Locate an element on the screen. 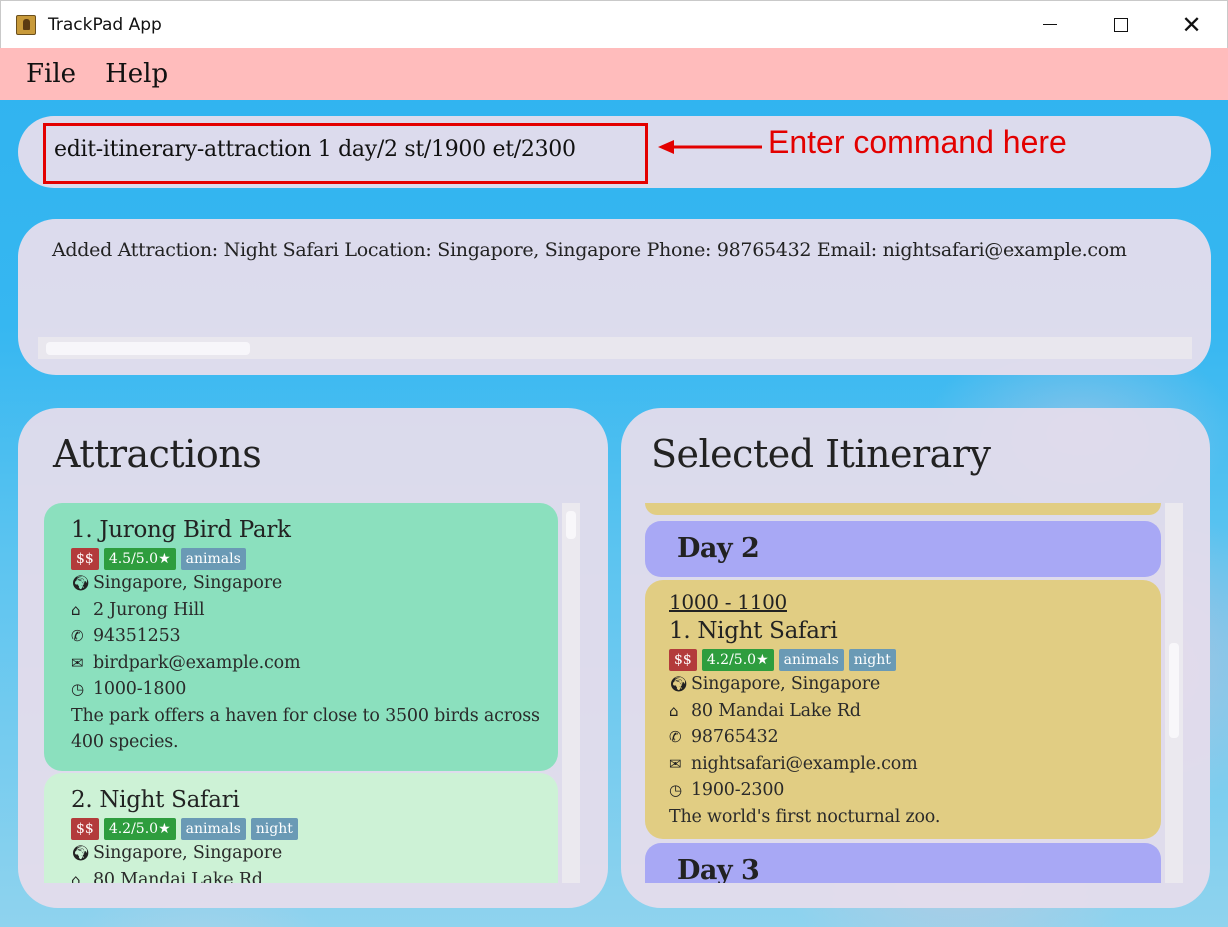  app-icon is located at coordinates (26, 24).